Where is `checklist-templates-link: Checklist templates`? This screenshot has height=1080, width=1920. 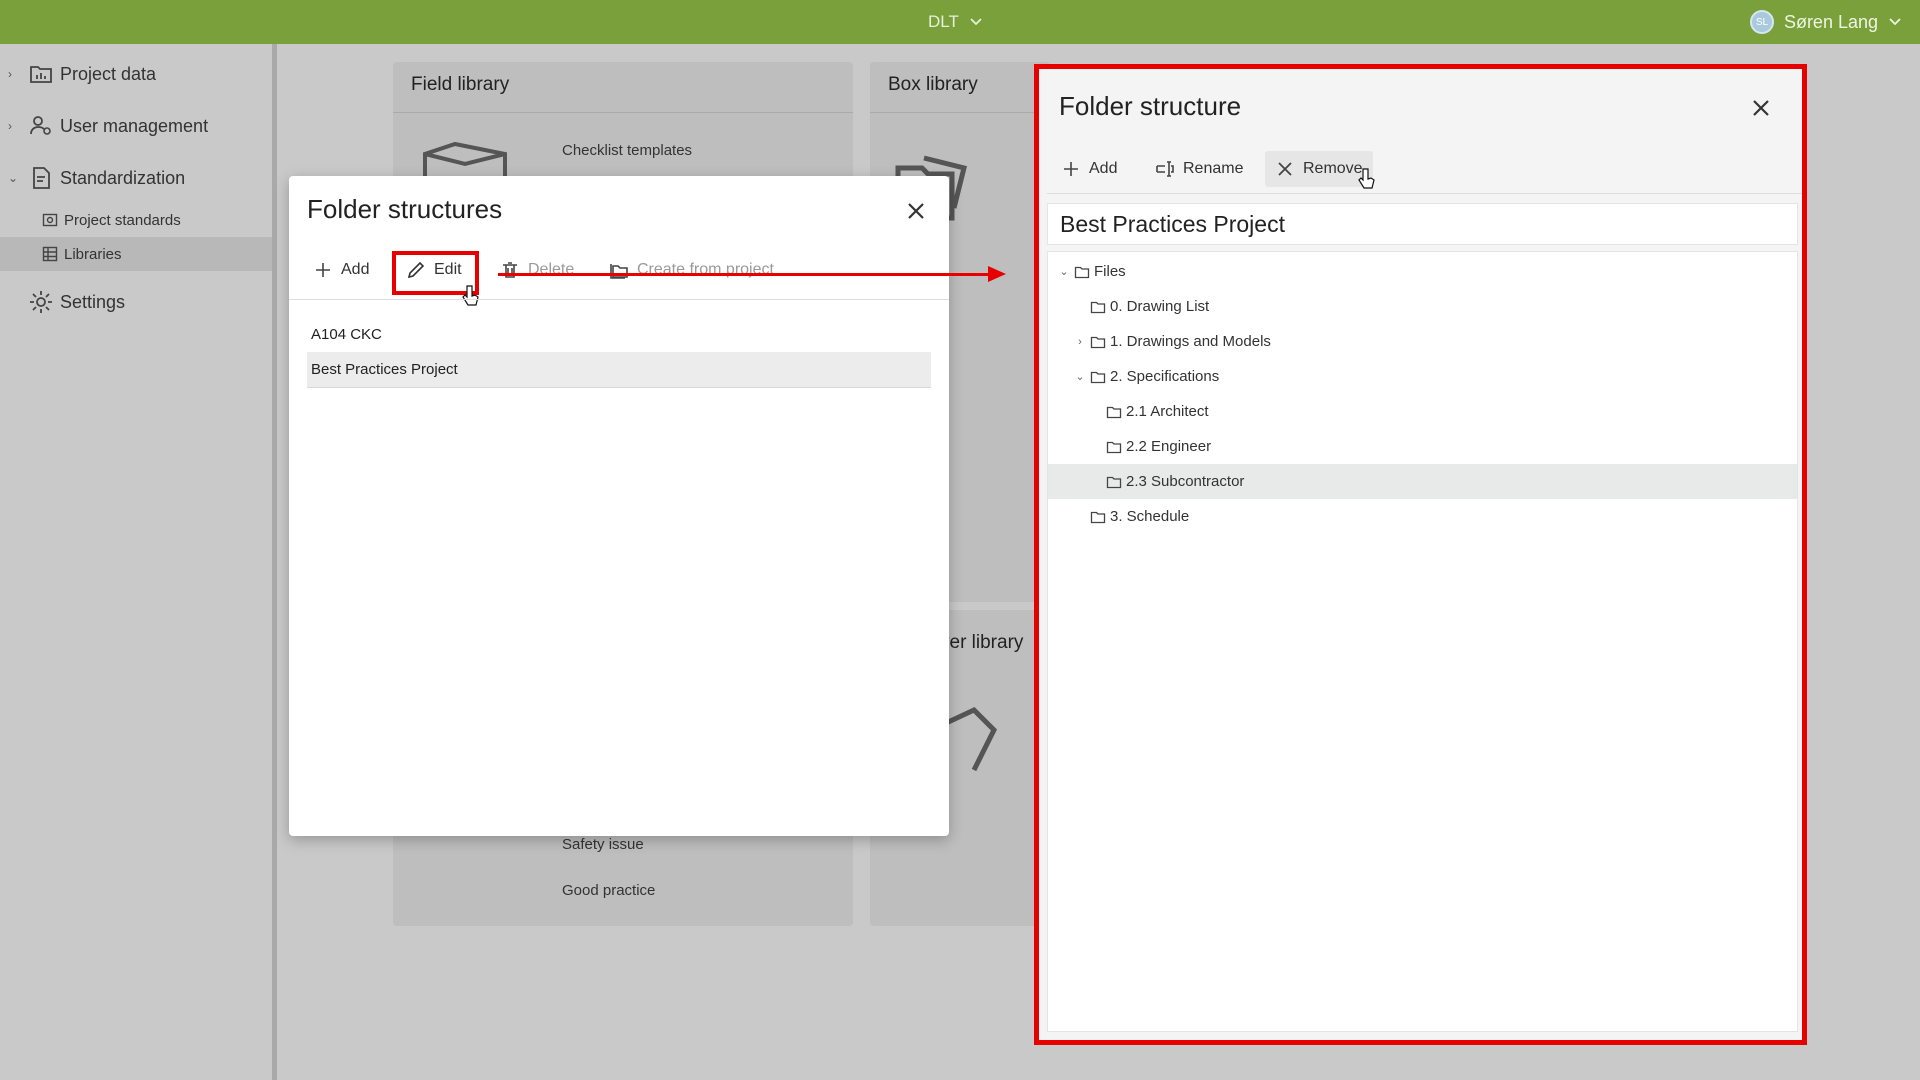
checklist-templates-link: Checklist templates is located at coordinates (627, 150).